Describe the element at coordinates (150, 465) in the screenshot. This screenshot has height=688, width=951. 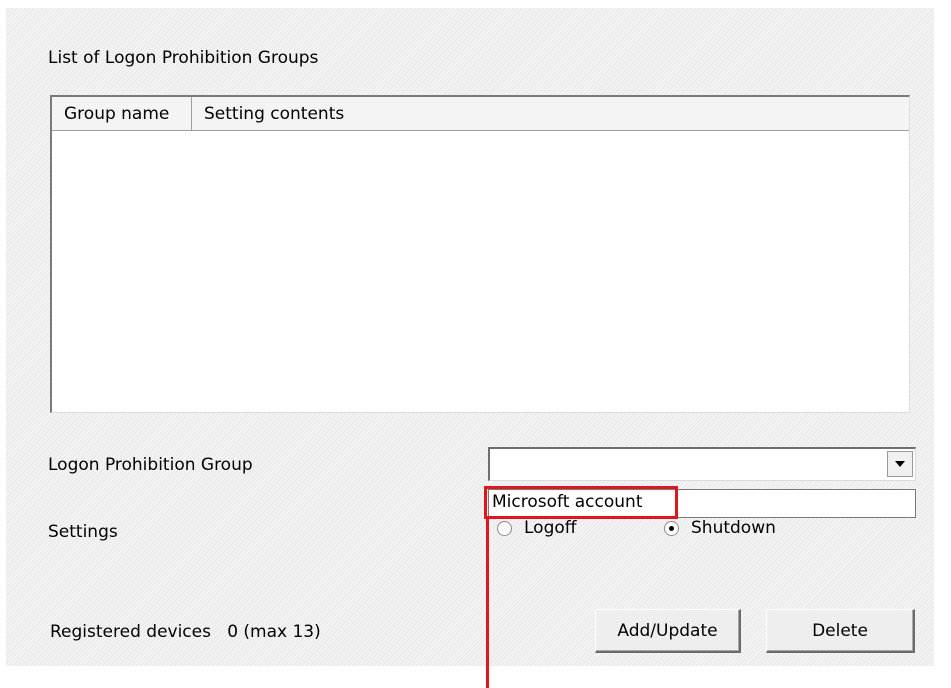
I see `logon-prohibition-group-label: Logon Prohibition Group` at that location.